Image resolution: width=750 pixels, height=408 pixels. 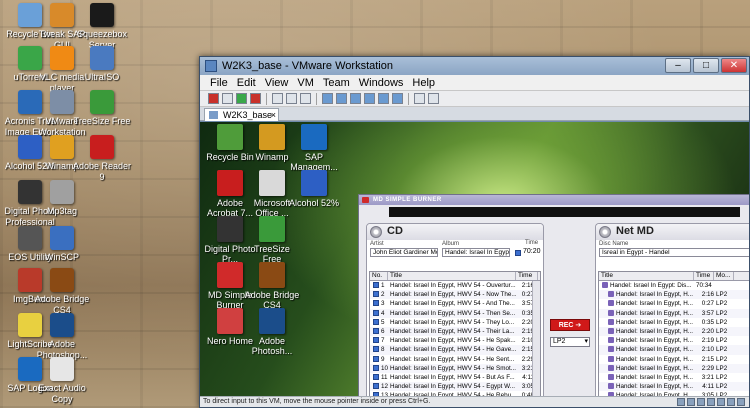 What do you see at coordinates (369, 98) in the screenshot?
I see `unity-icon` at bounding box center [369, 98].